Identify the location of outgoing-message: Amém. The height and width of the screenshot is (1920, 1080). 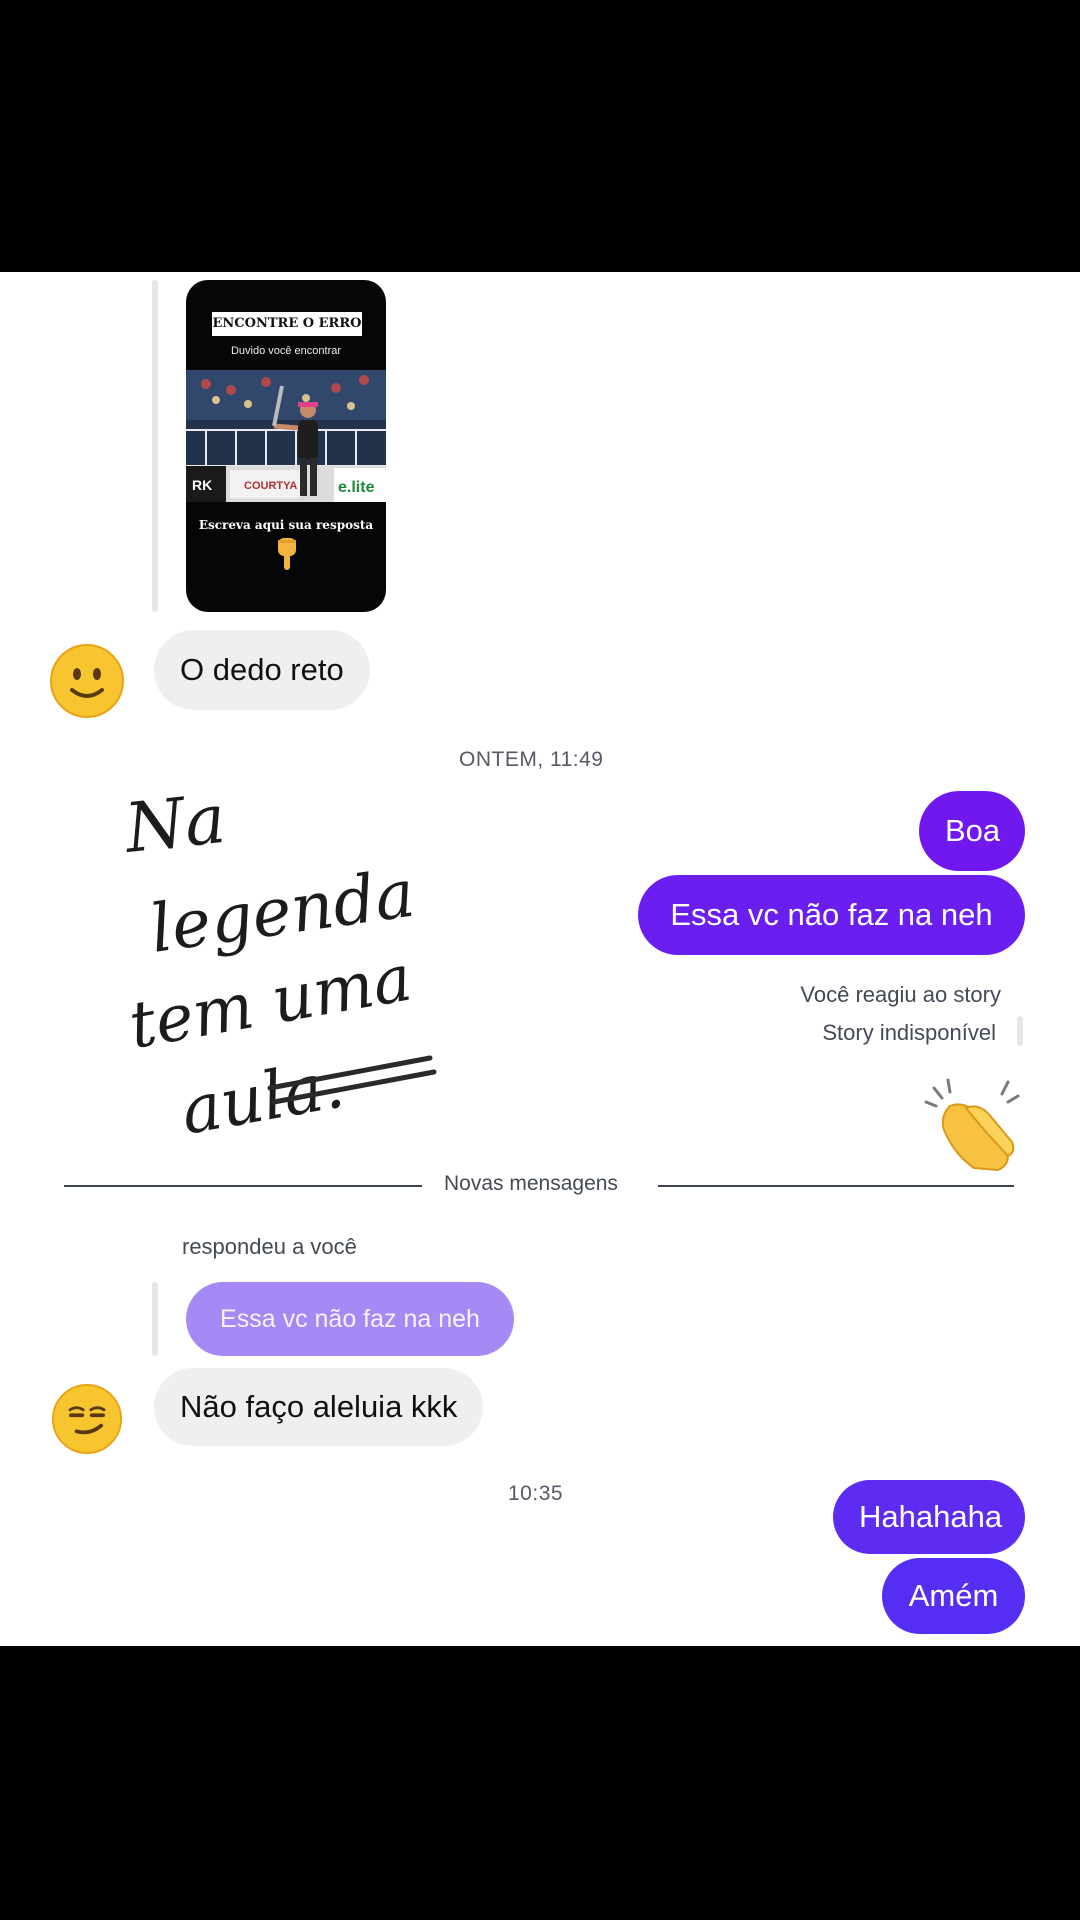
(953, 1596).